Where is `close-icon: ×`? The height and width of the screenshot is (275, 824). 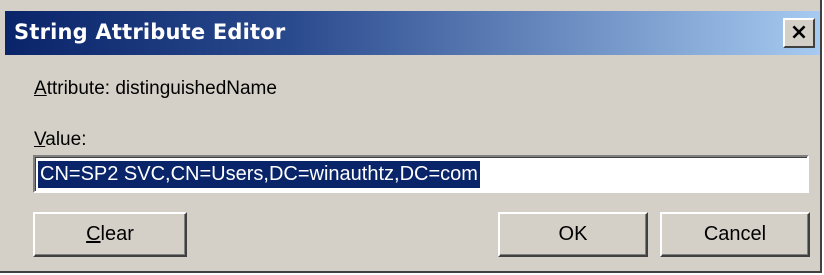 close-icon: × is located at coordinates (799, 32).